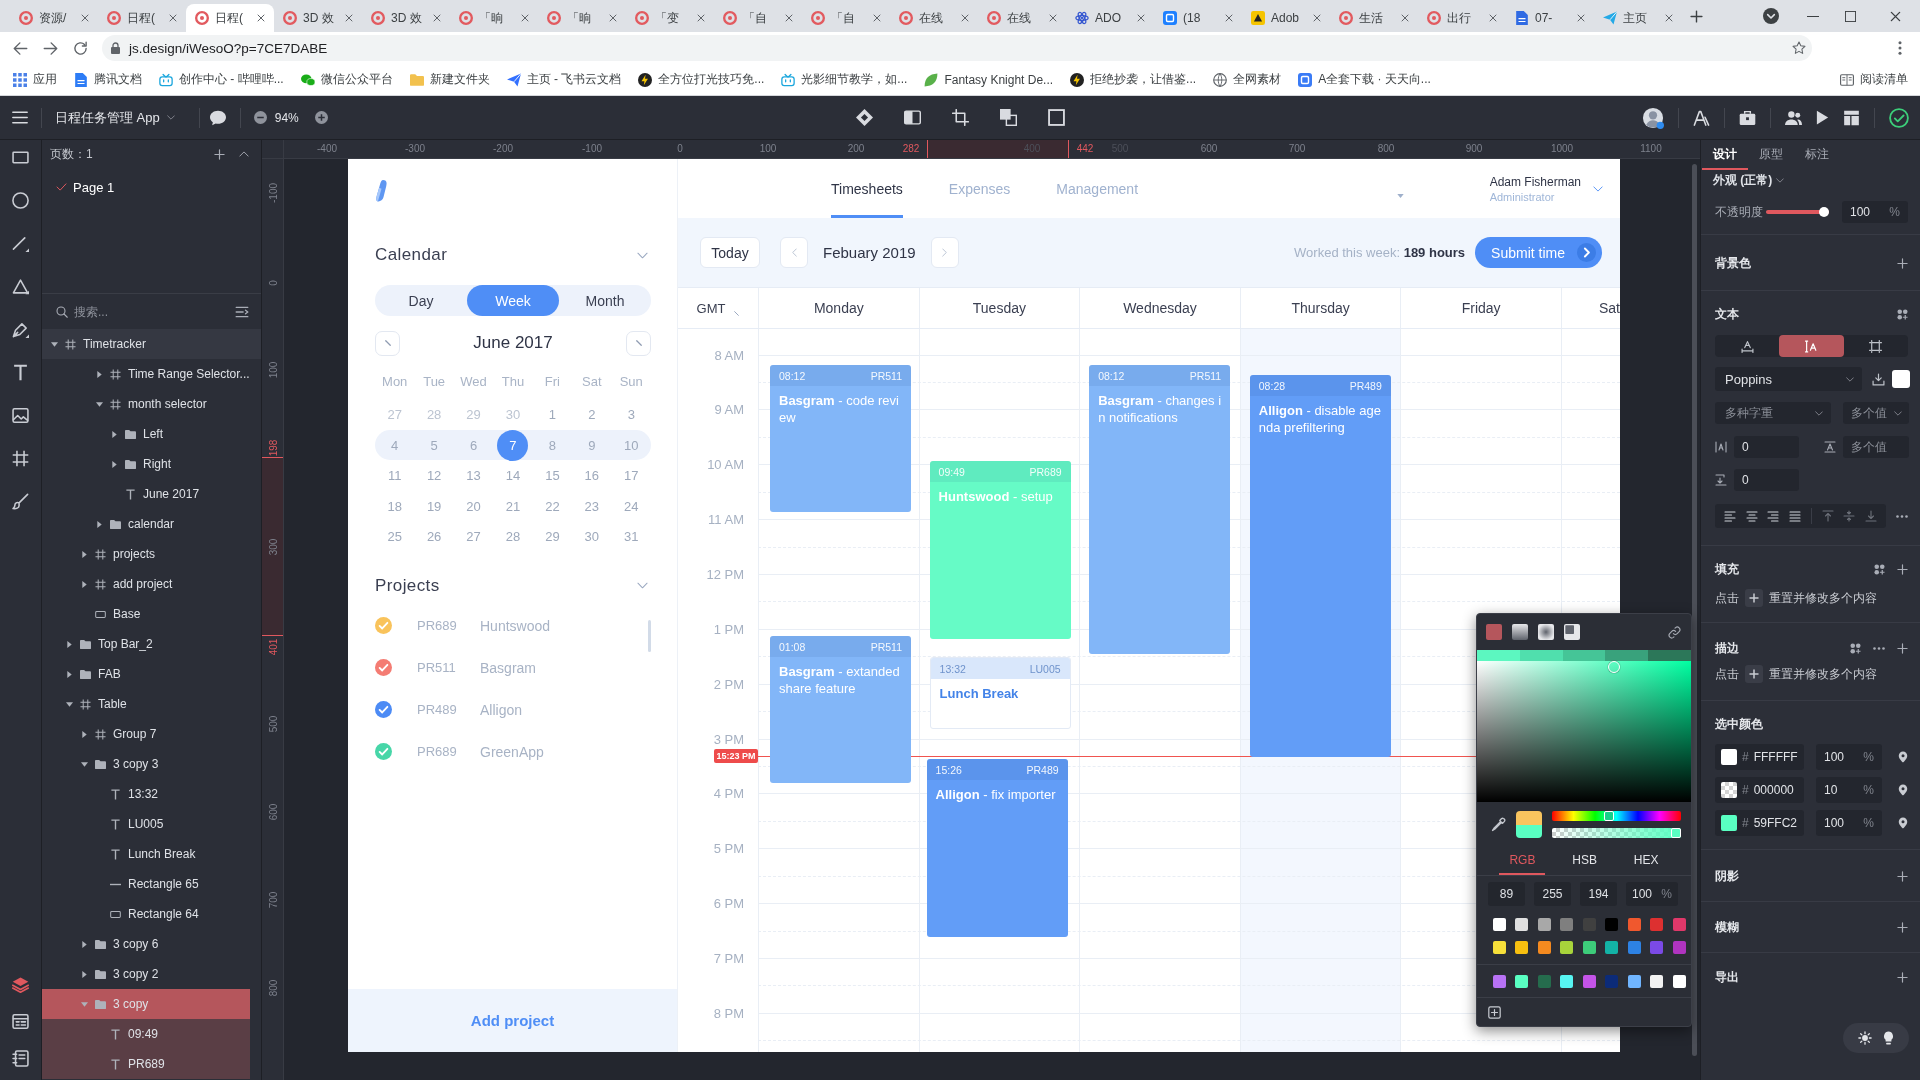 The image size is (1920, 1080). Describe the element at coordinates (1598, 188) in the screenshot. I see `chevron-down-icon` at that location.